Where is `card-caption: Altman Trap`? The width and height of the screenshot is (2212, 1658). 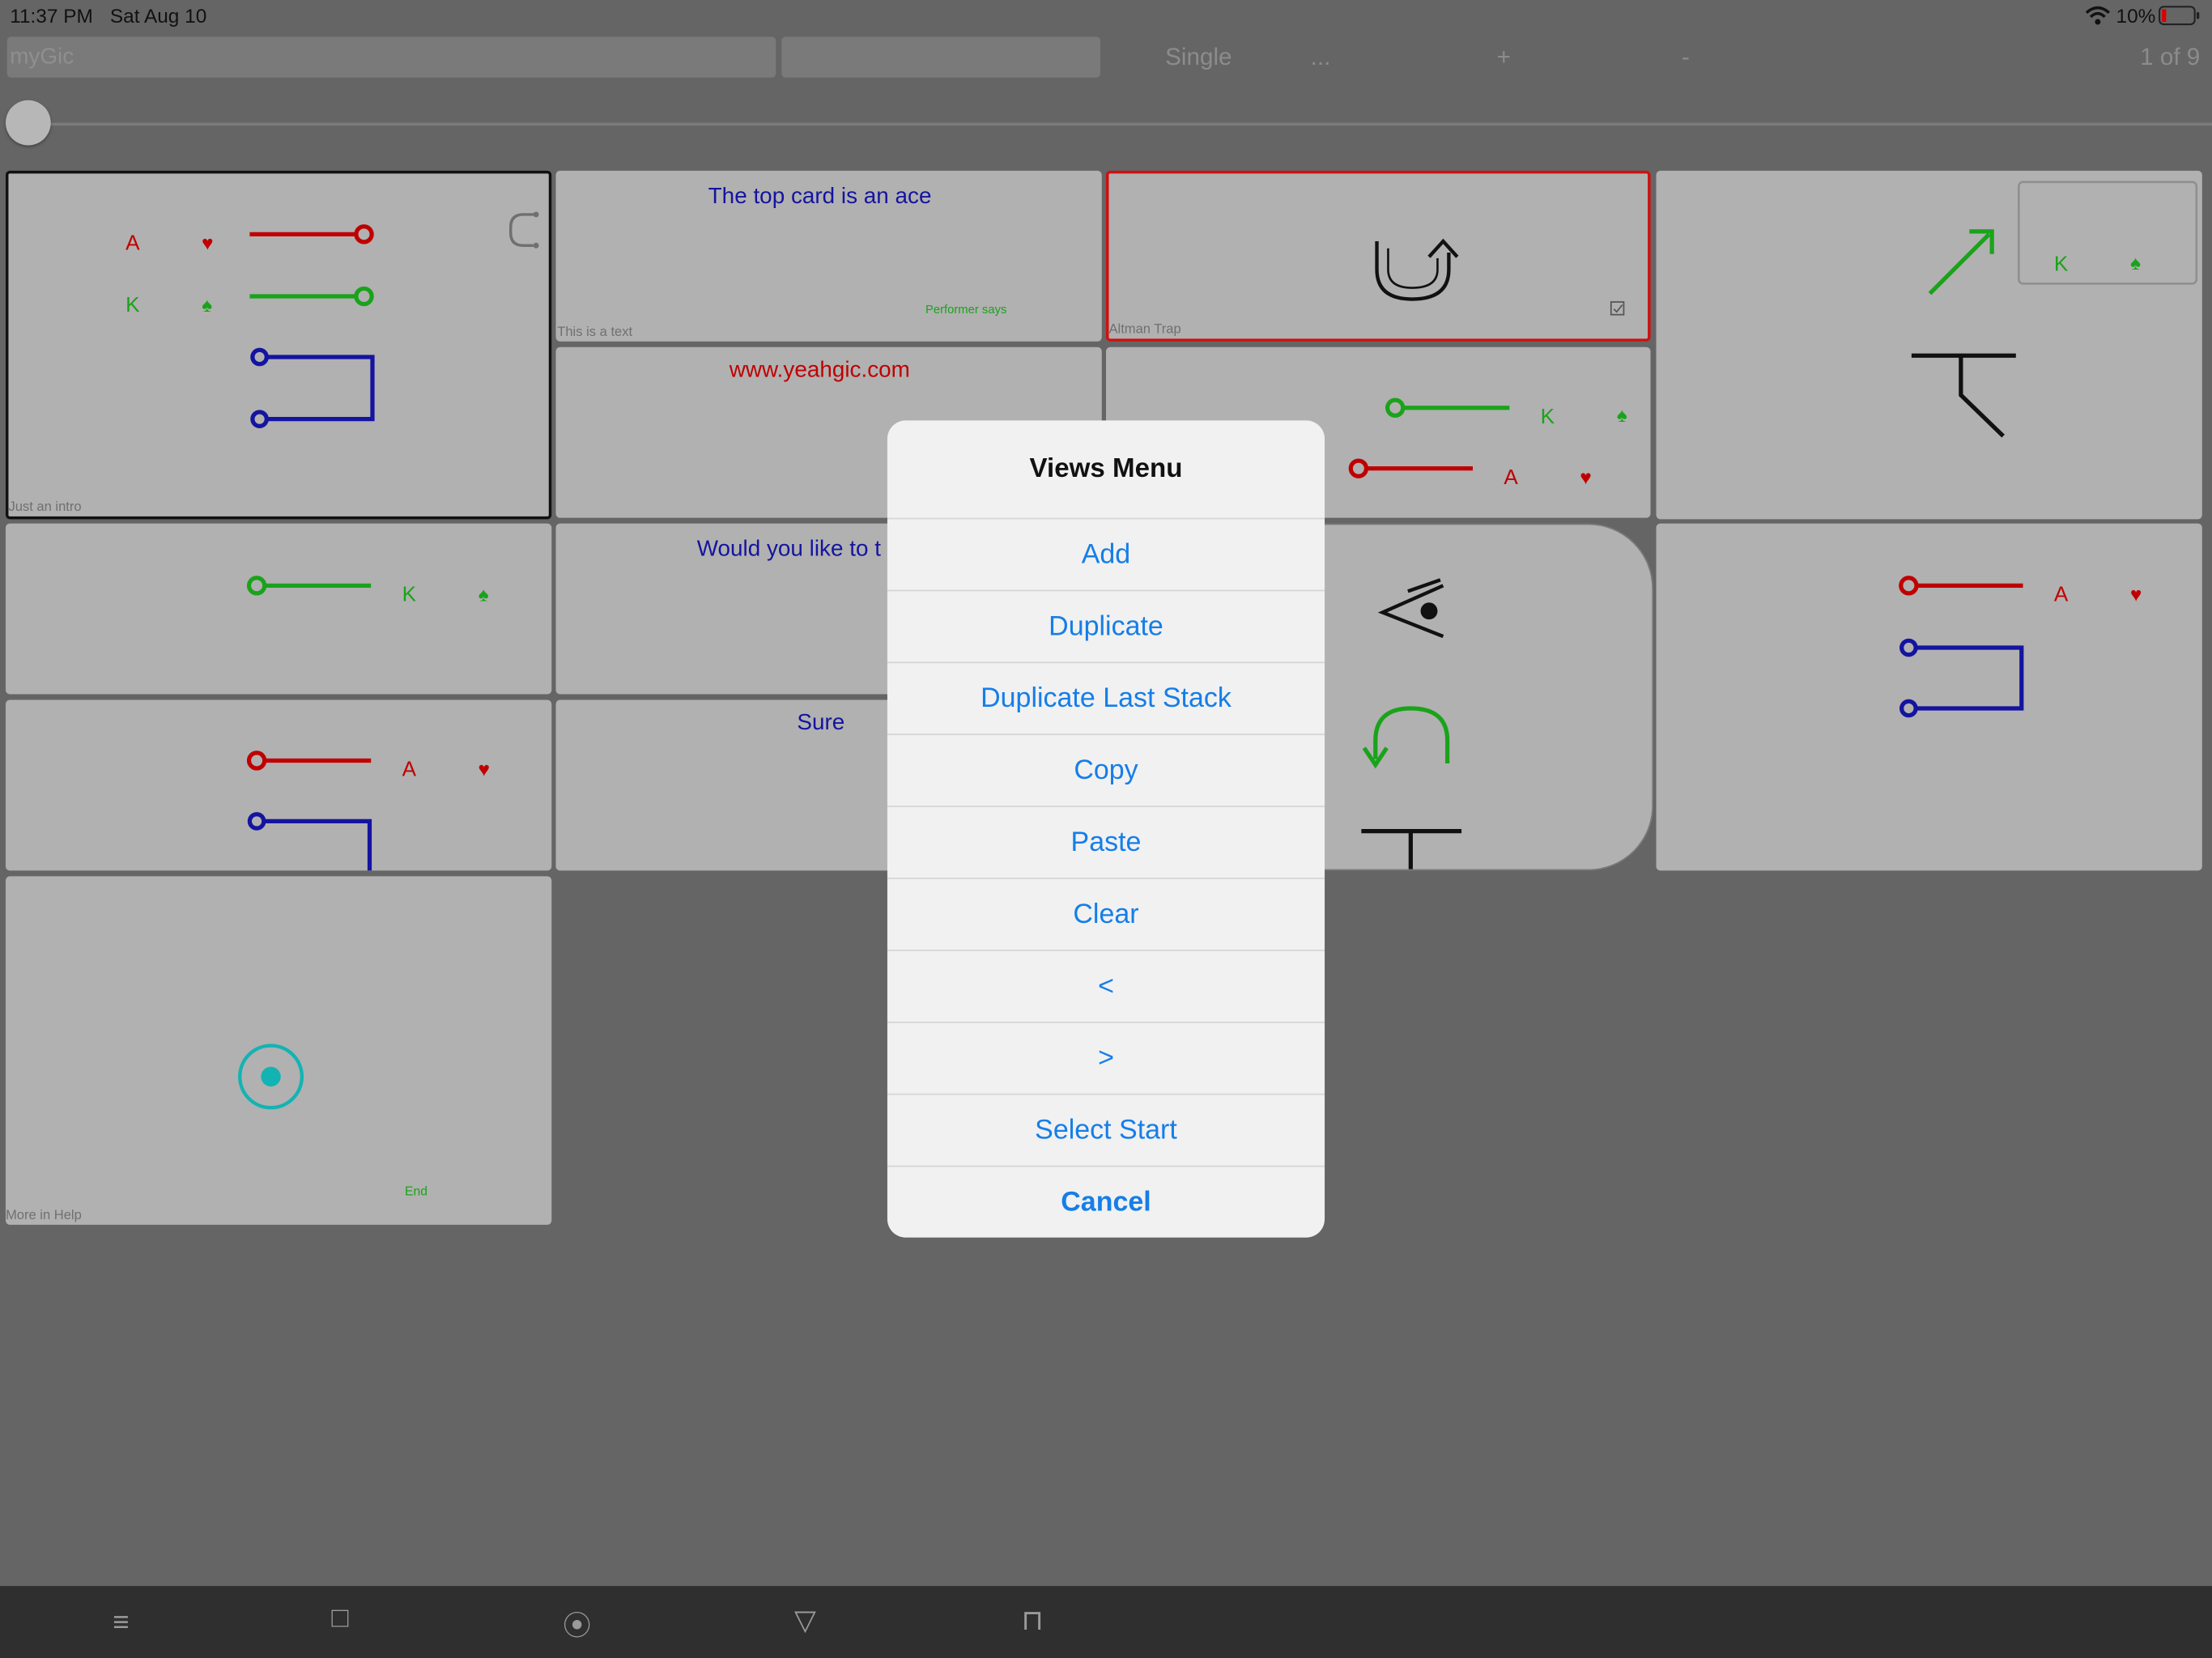
card-caption: Altman Trap is located at coordinates (1145, 329).